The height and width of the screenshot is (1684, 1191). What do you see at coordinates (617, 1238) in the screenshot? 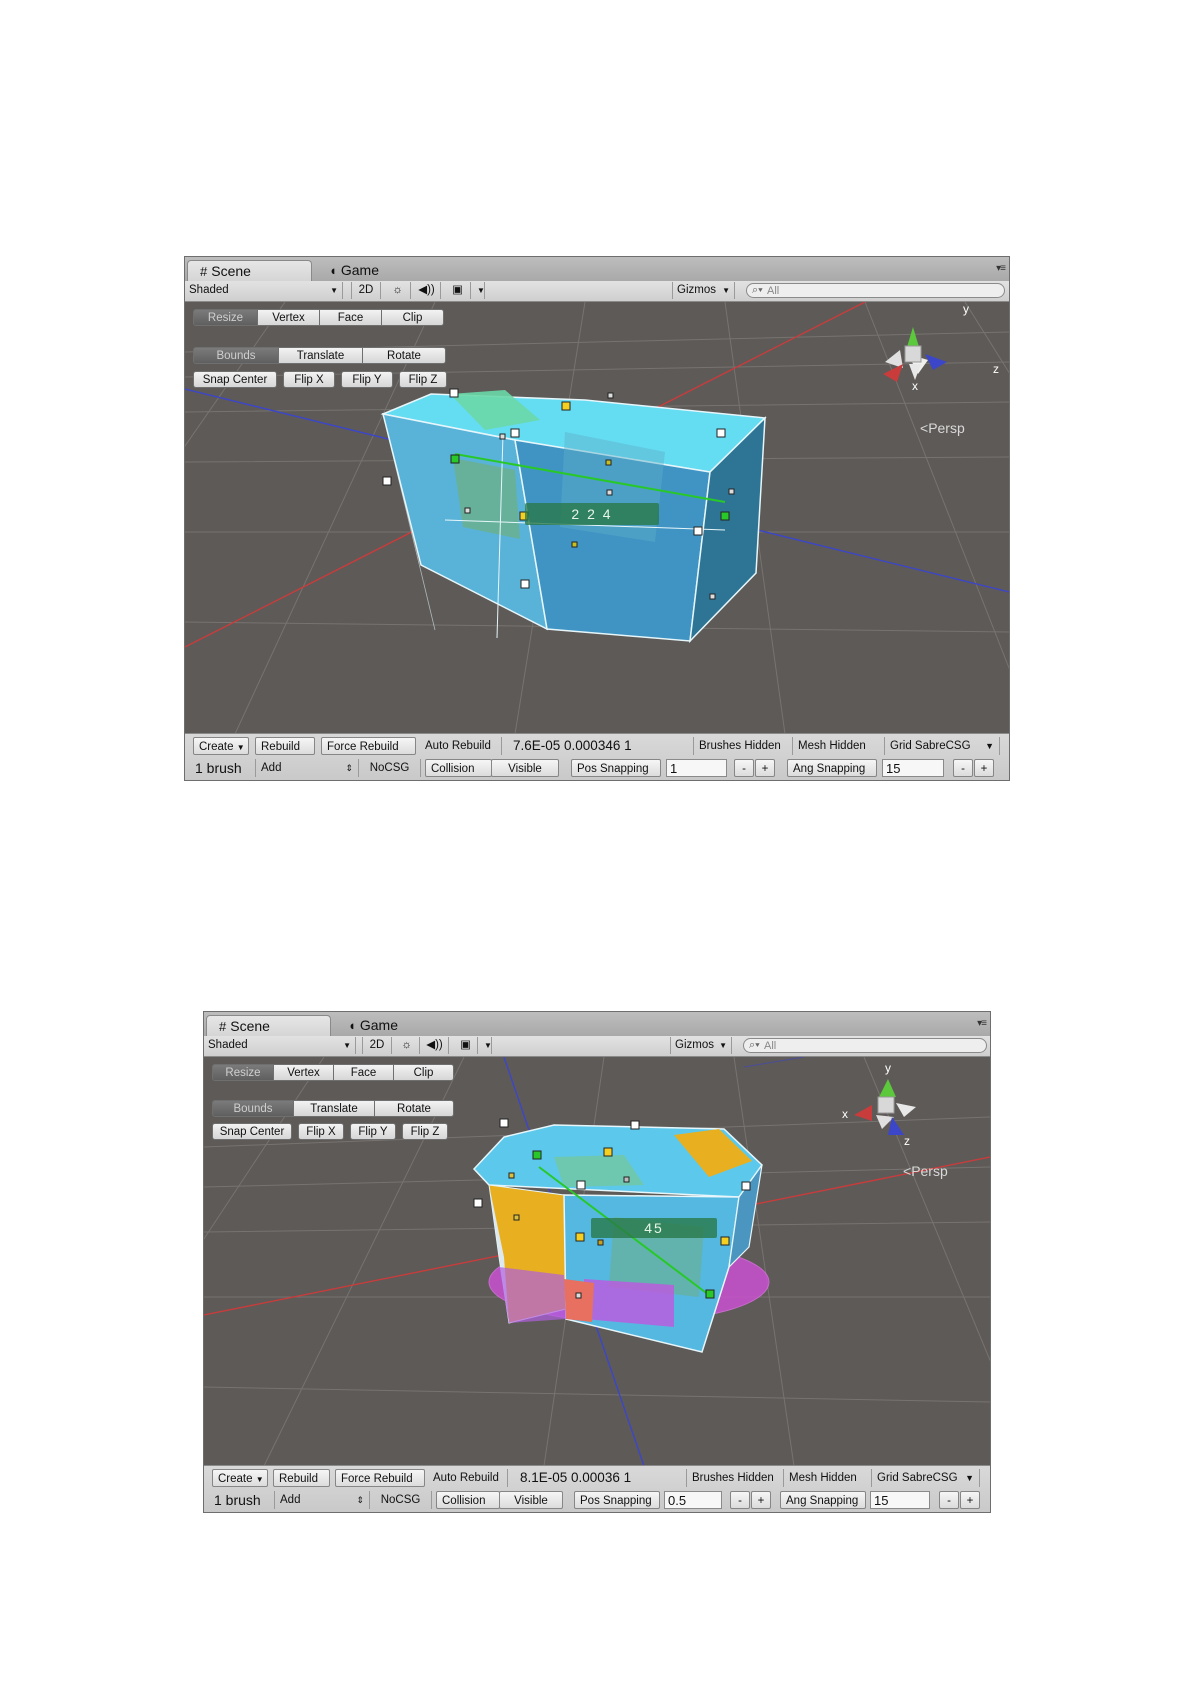
I see `brush-box` at bounding box center [617, 1238].